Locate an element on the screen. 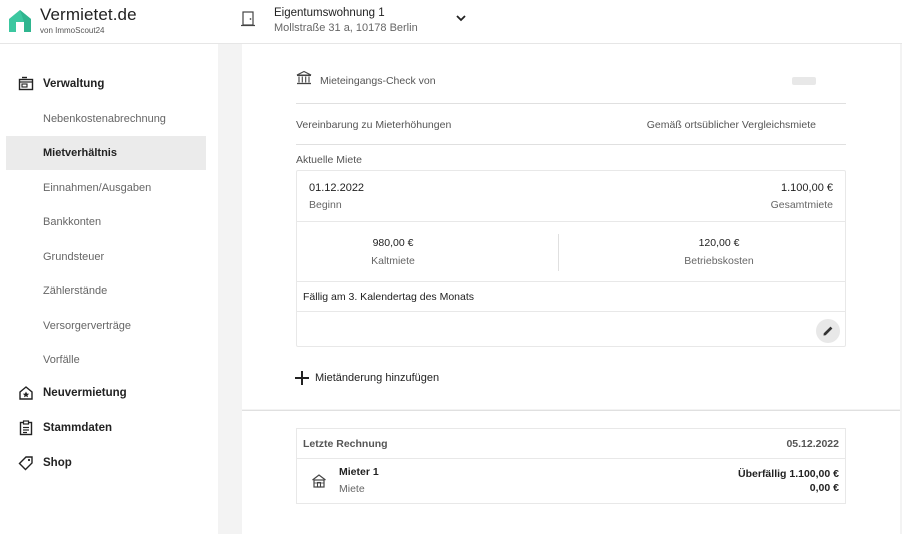 Image resolution: width=902 pixels, height=534 pixels. sidebar-item-nebenkostenabrechnung: Nebenkostenabrechnung is located at coordinates (106, 119).